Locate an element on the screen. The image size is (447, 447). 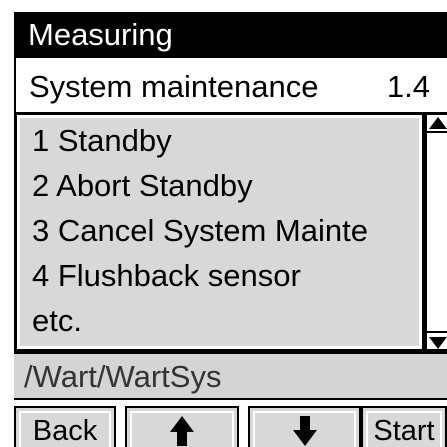
down-button is located at coordinates (304, 426).